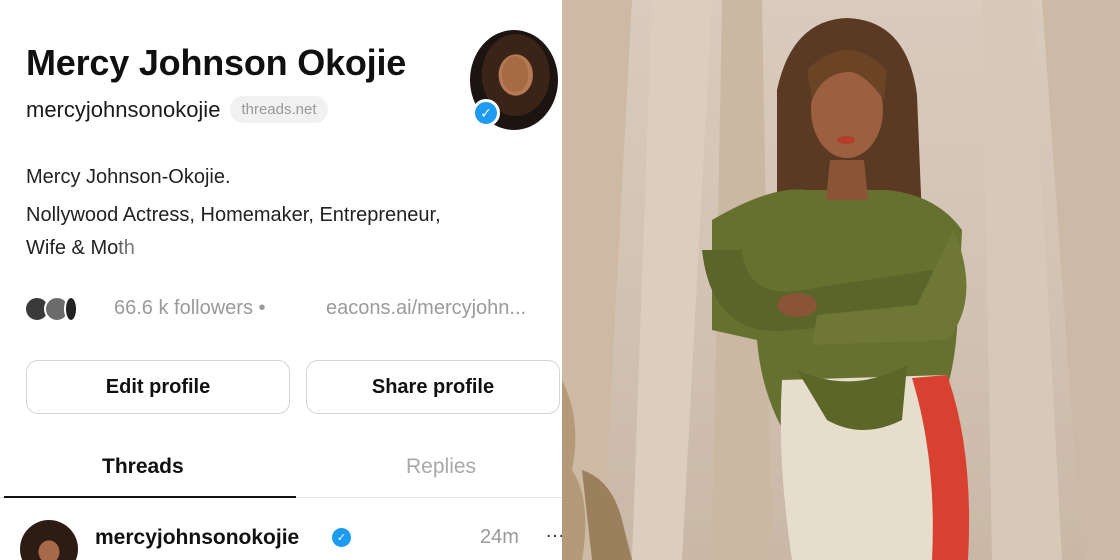 The width and height of the screenshot is (1120, 560). What do you see at coordinates (433, 387) in the screenshot?
I see `share-profile-button: Share profile` at bounding box center [433, 387].